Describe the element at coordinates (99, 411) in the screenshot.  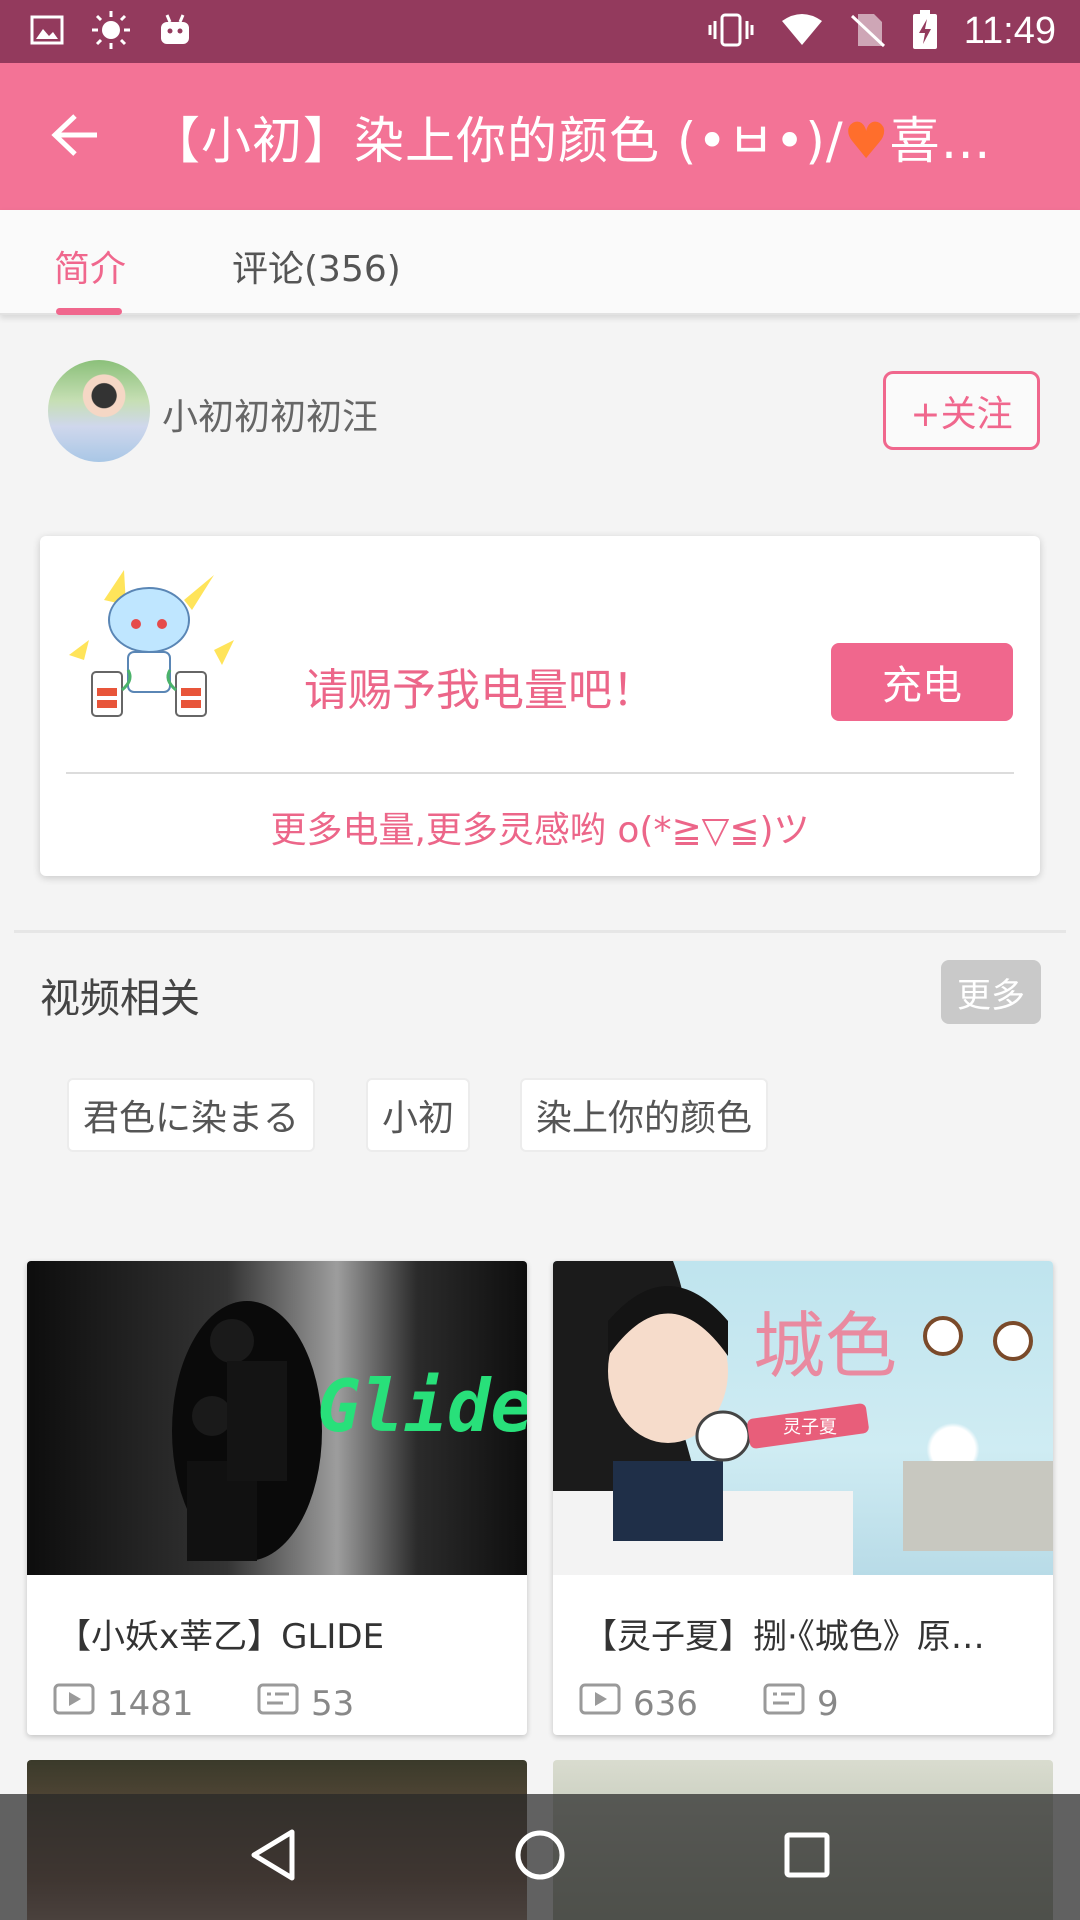
I see `avatar` at that location.